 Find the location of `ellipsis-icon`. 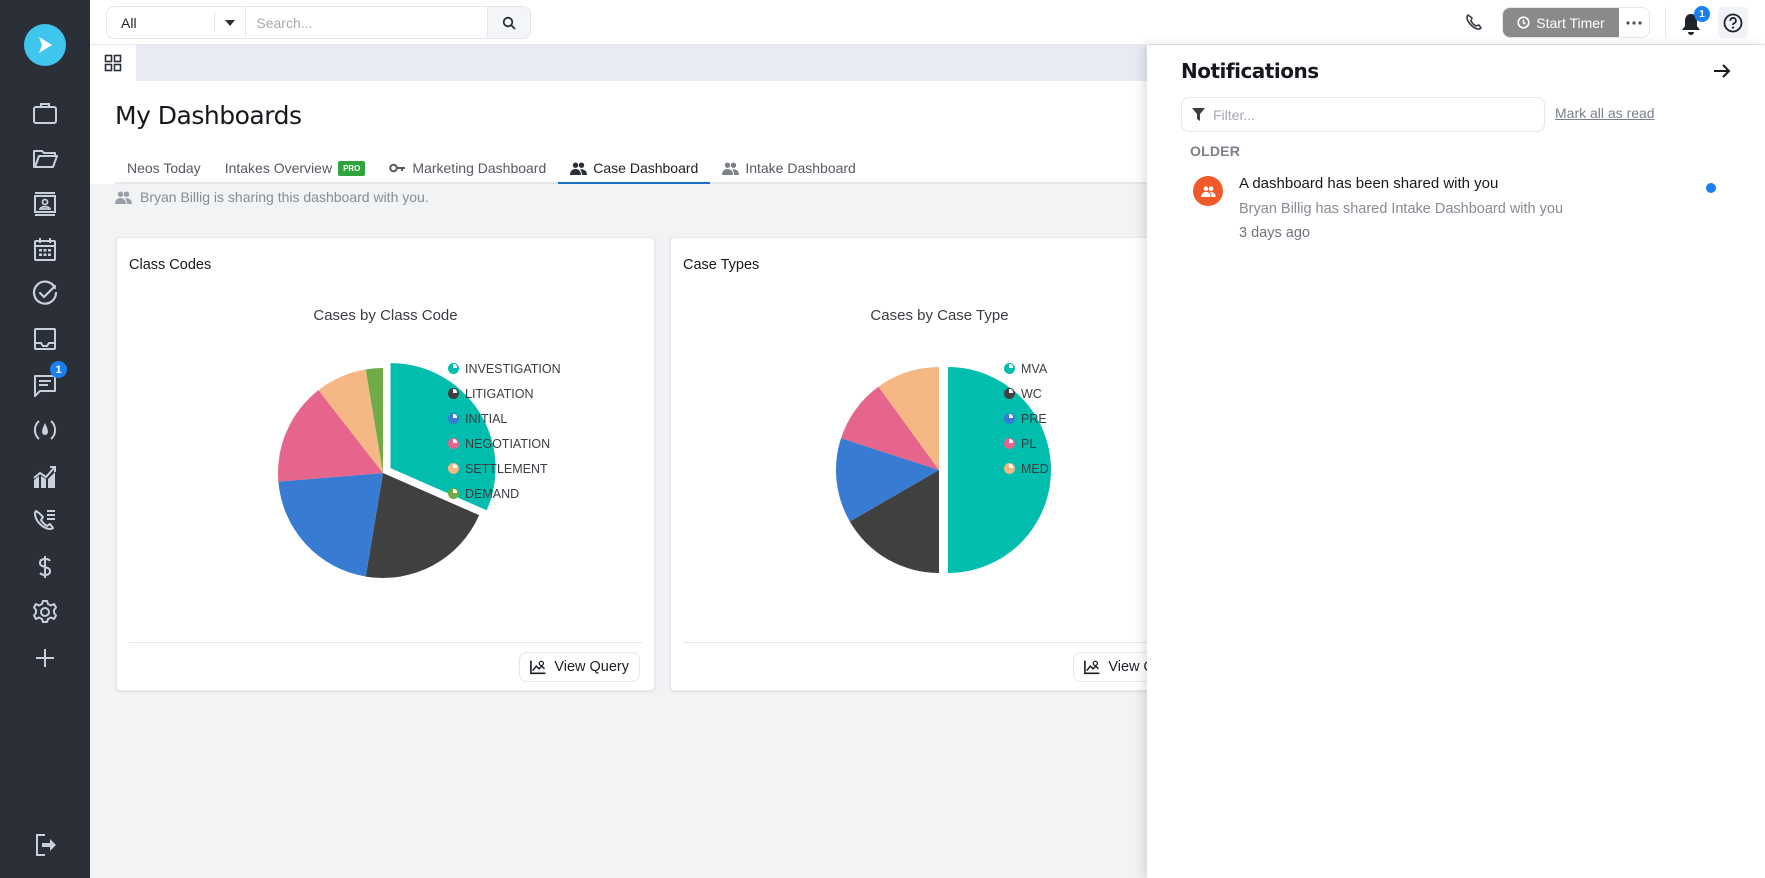

ellipsis-icon is located at coordinates (1634, 22).